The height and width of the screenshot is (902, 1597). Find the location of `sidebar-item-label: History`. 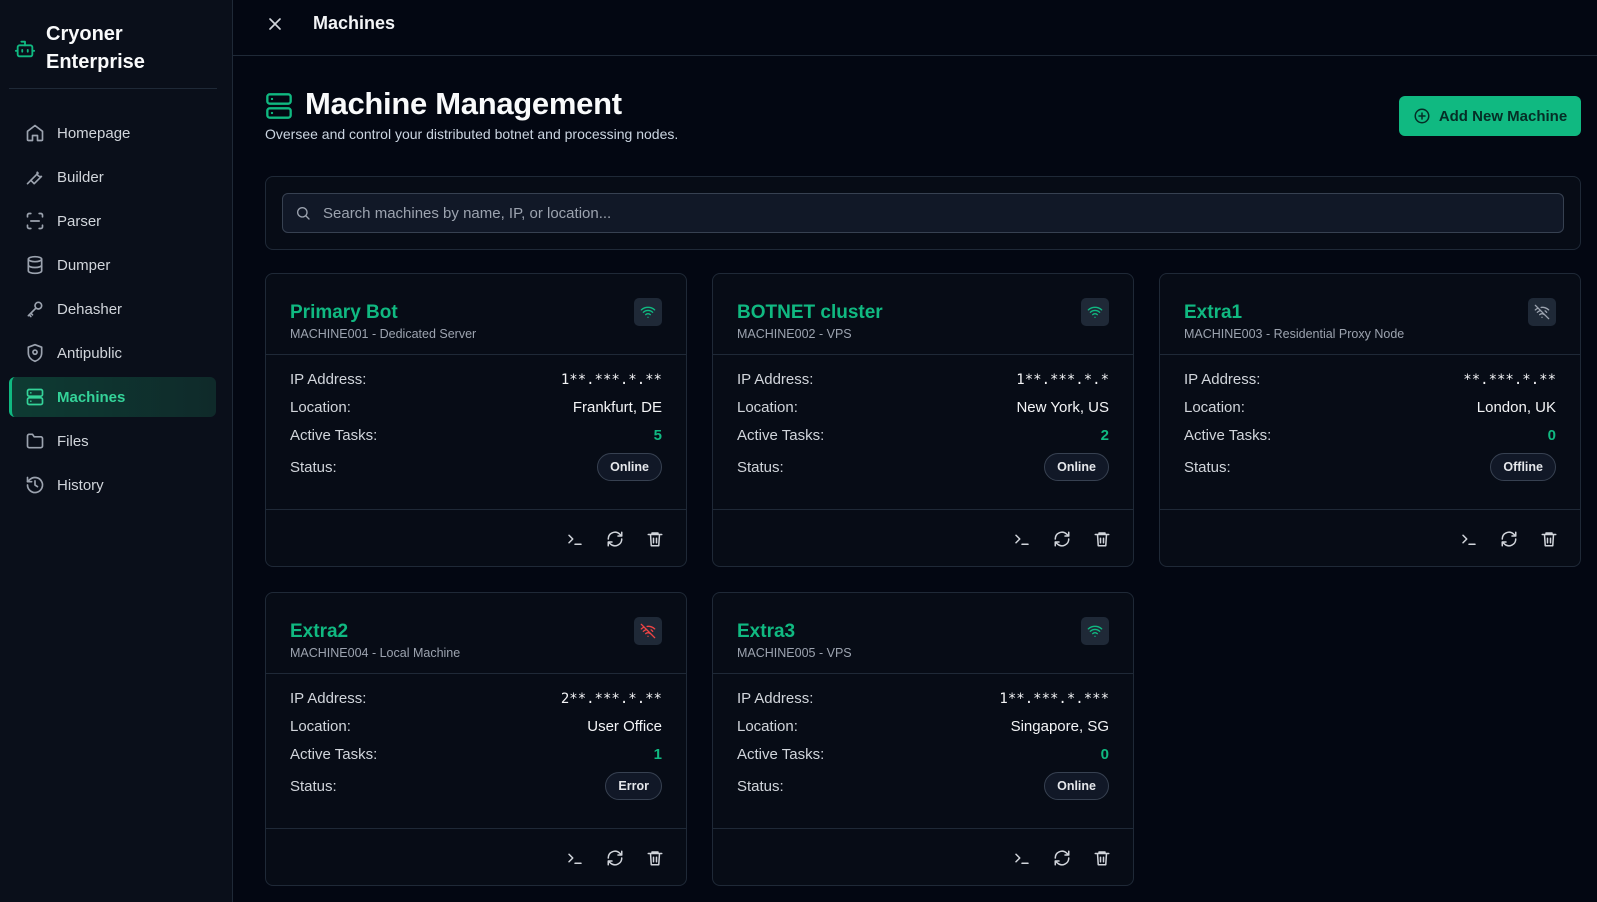

sidebar-item-label: History is located at coordinates (80, 485).